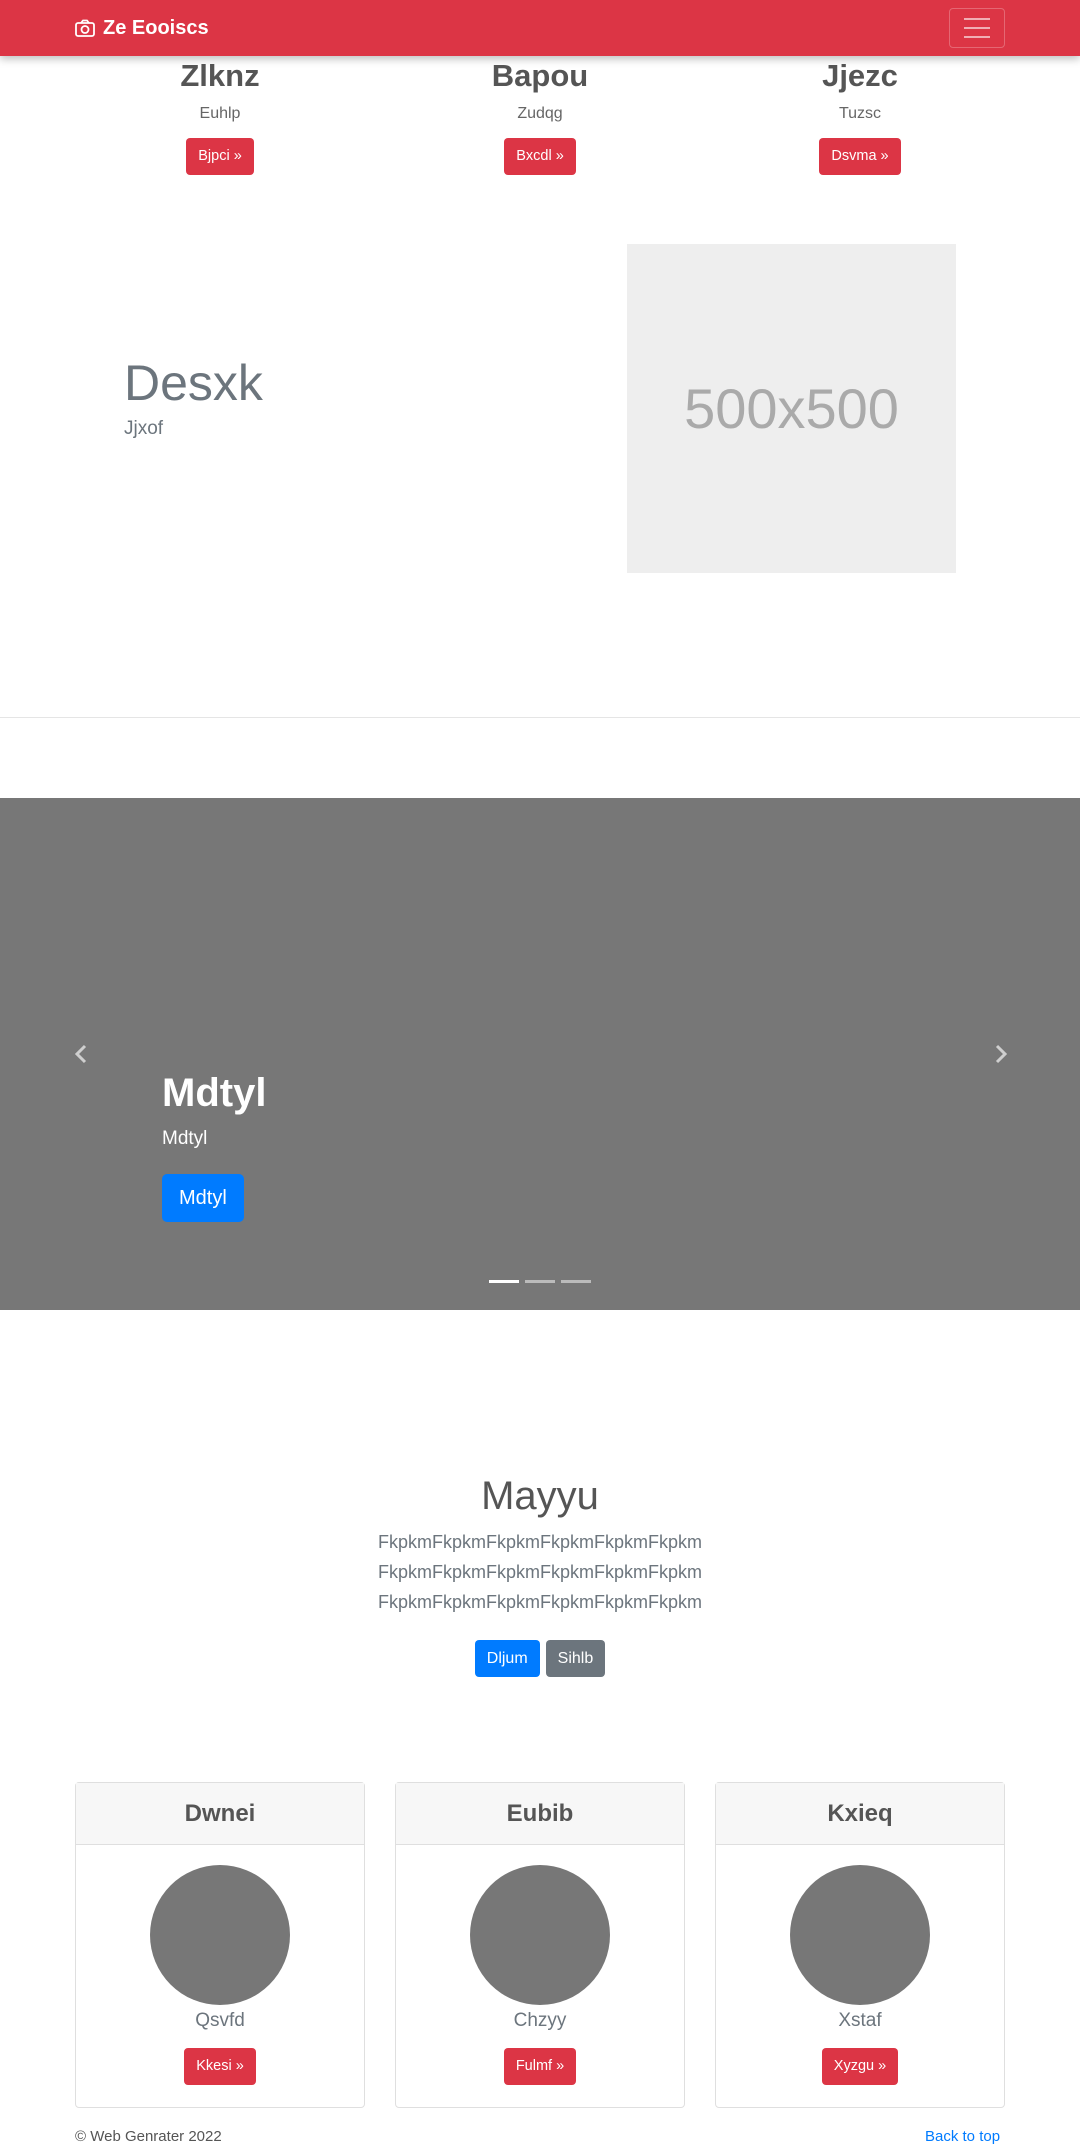 Image resolution: width=1080 pixels, height=2150 pixels. What do you see at coordinates (220, 2020) in the screenshot?
I see `card-name: Qsvfd` at bounding box center [220, 2020].